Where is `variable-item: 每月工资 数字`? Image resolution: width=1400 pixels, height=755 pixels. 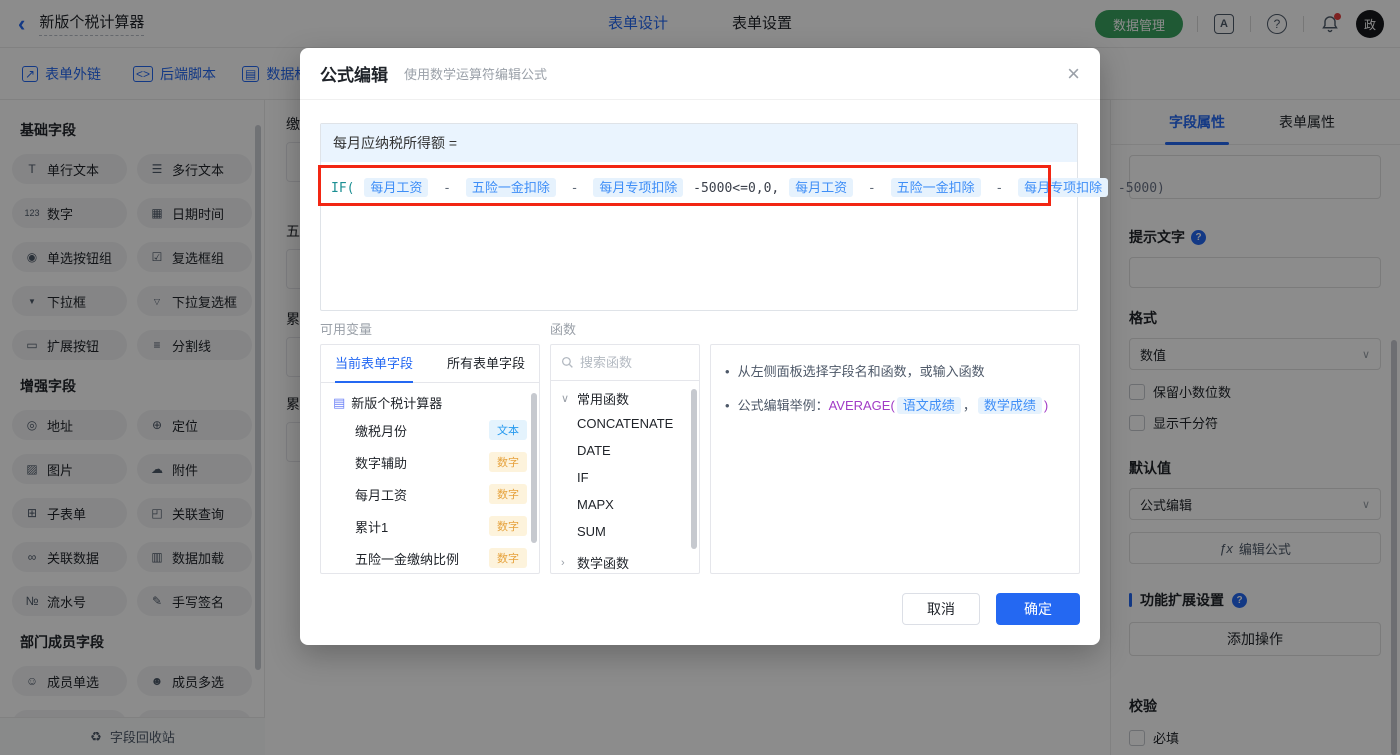 variable-item: 每月工资 数字 is located at coordinates (430, 494).